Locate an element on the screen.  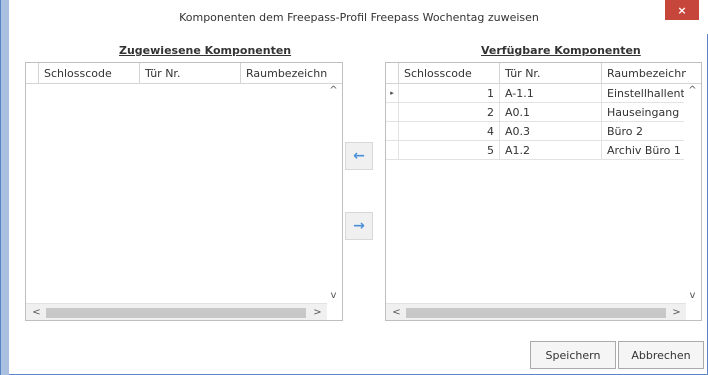
close-button: × is located at coordinates (682, 10).